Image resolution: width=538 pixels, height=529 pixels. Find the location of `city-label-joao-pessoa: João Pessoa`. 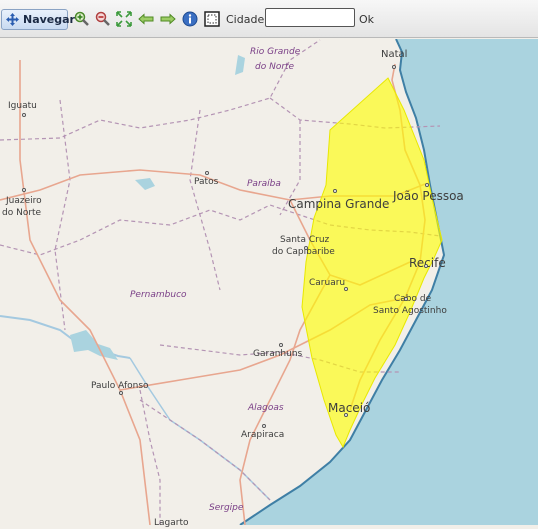

city-label-joao-pessoa: João Pessoa is located at coordinates (428, 196).